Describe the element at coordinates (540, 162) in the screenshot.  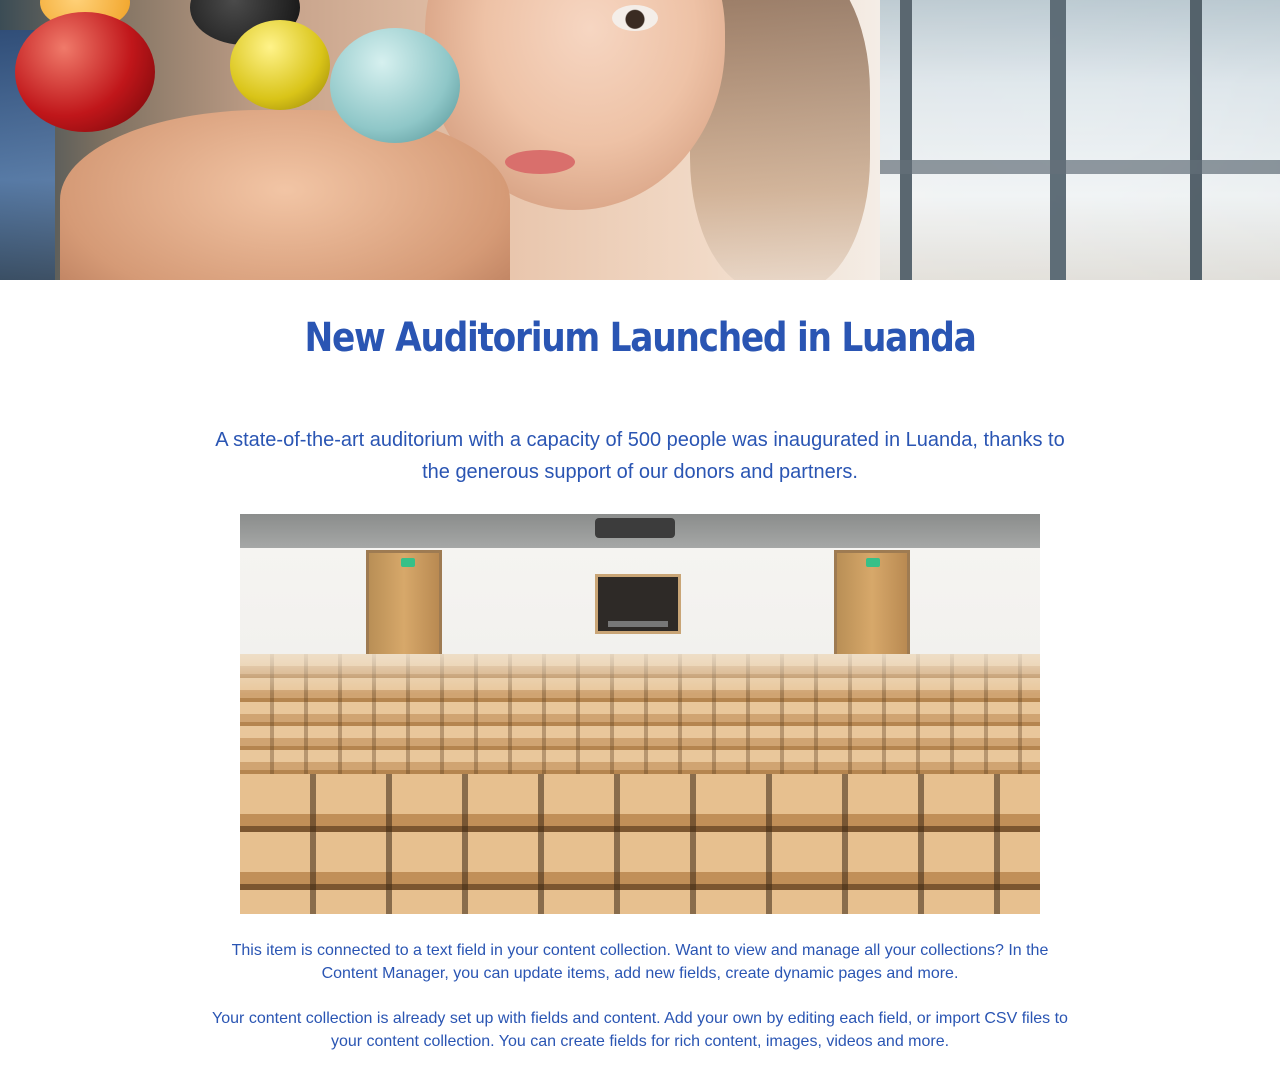
I see `hero-lips` at that location.